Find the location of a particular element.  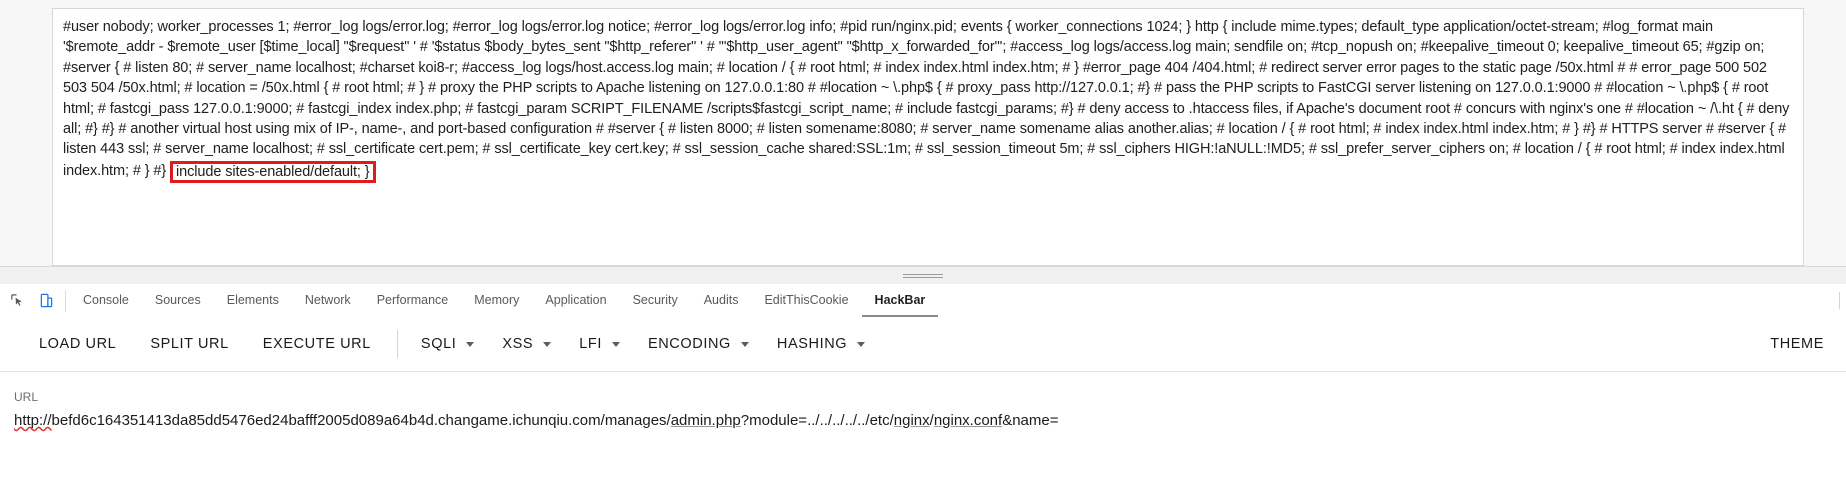

devtools-resizer is located at coordinates (923, 276).